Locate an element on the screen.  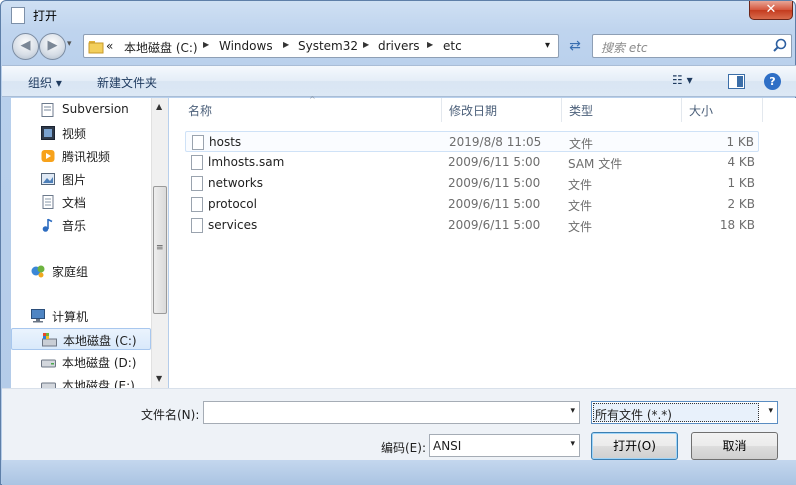
cancel-button: 取消 is located at coordinates (734, 446).